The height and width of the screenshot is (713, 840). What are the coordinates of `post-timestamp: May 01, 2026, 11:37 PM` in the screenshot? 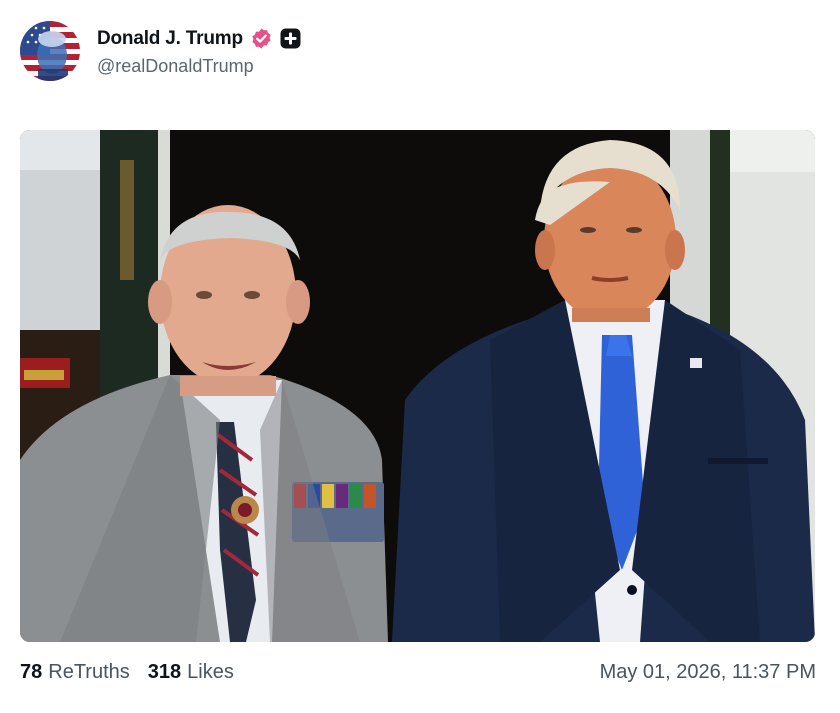 It's located at (708, 672).